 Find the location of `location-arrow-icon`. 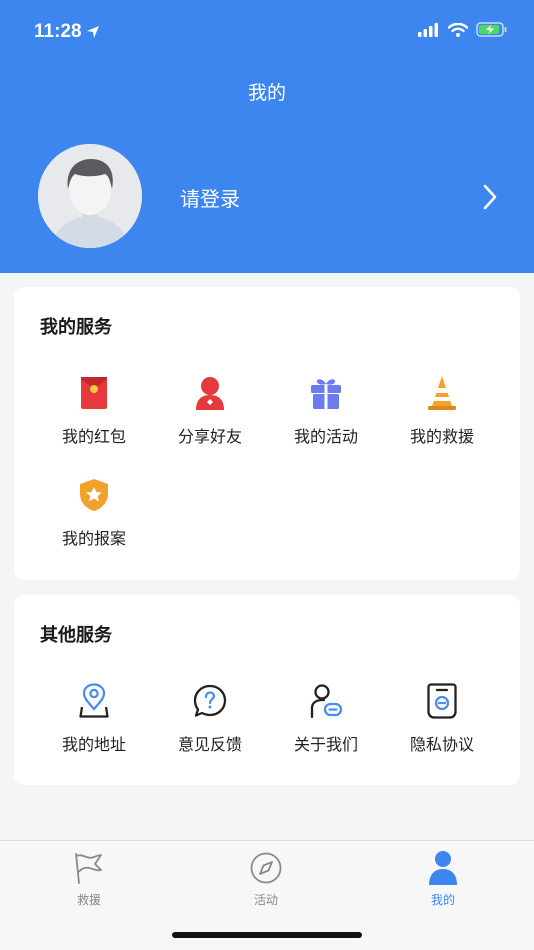

location-arrow-icon is located at coordinates (92, 32).